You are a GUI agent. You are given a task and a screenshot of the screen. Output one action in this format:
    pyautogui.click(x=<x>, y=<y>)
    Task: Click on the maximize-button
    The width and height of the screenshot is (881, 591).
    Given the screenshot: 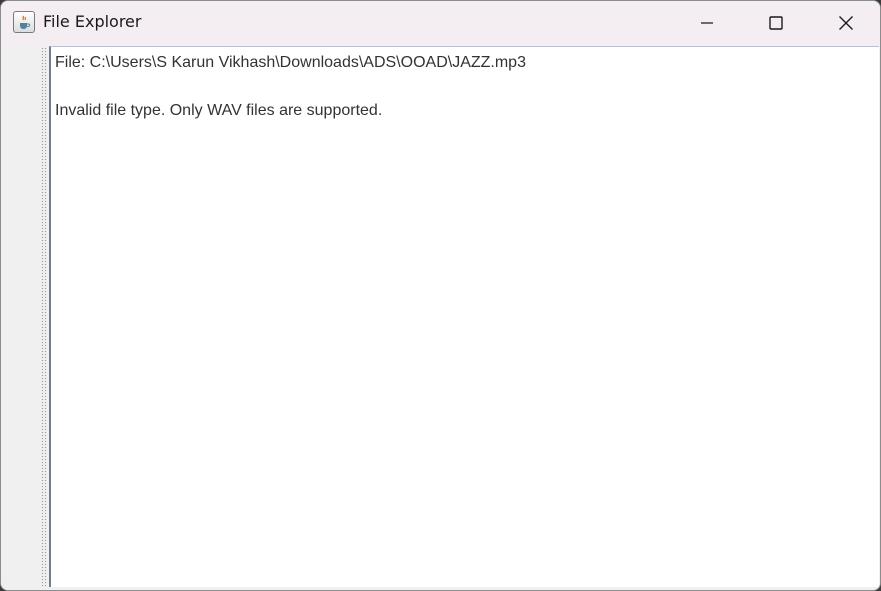 What is the action you would take?
    pyautogui.click(x=776, y=23)
    